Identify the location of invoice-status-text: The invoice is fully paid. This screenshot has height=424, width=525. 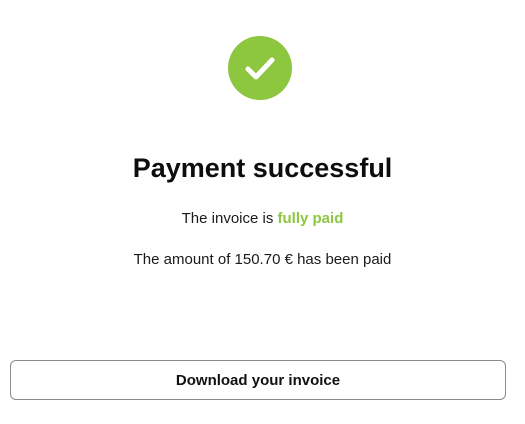
(262, 219).